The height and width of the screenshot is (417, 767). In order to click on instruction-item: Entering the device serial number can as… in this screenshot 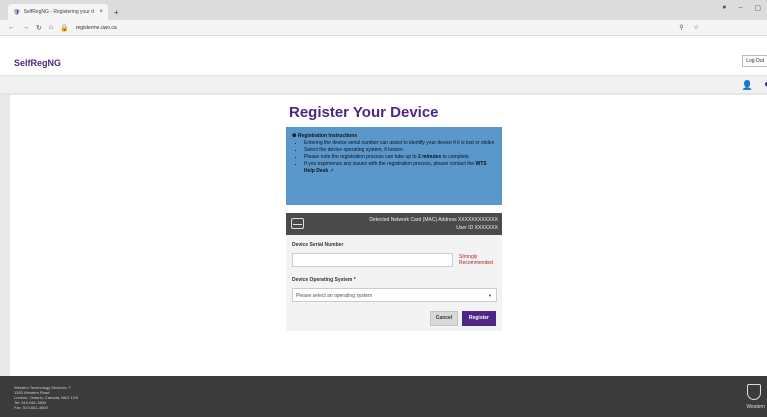, I will do `click(400, 143)`.